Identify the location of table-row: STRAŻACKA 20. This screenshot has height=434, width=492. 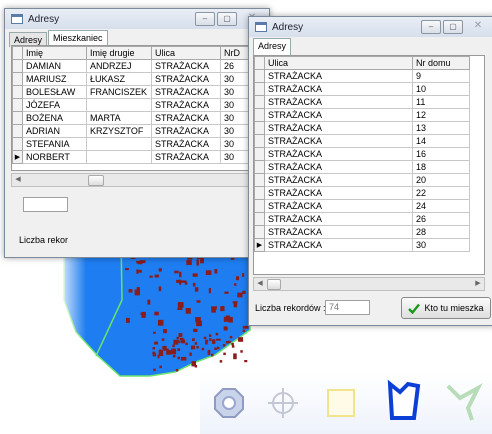
(362, 180).